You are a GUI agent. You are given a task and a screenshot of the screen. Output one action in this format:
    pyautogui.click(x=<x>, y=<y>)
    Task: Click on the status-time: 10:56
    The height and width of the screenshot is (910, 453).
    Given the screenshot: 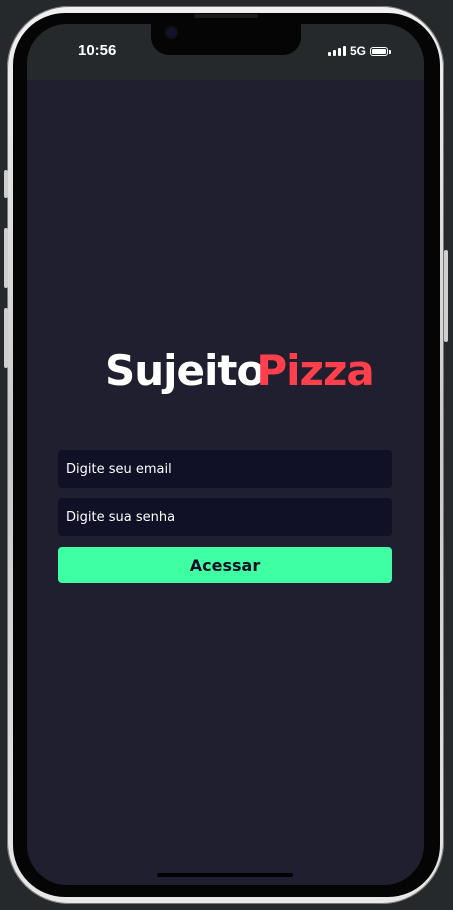 What is the action you would take?
    pyautogui.click(x=97, y=50)
    